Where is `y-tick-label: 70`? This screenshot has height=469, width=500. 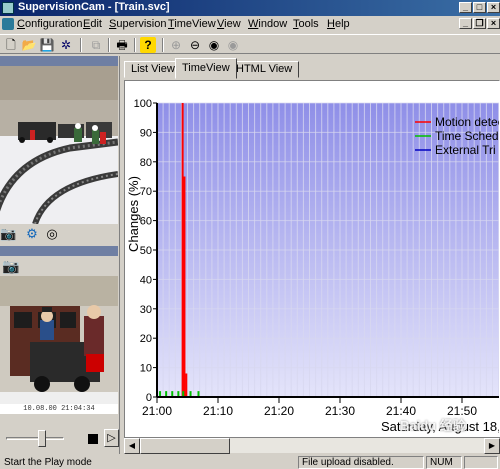
y-tick-label: 70 is located at coordinates (146, 192).